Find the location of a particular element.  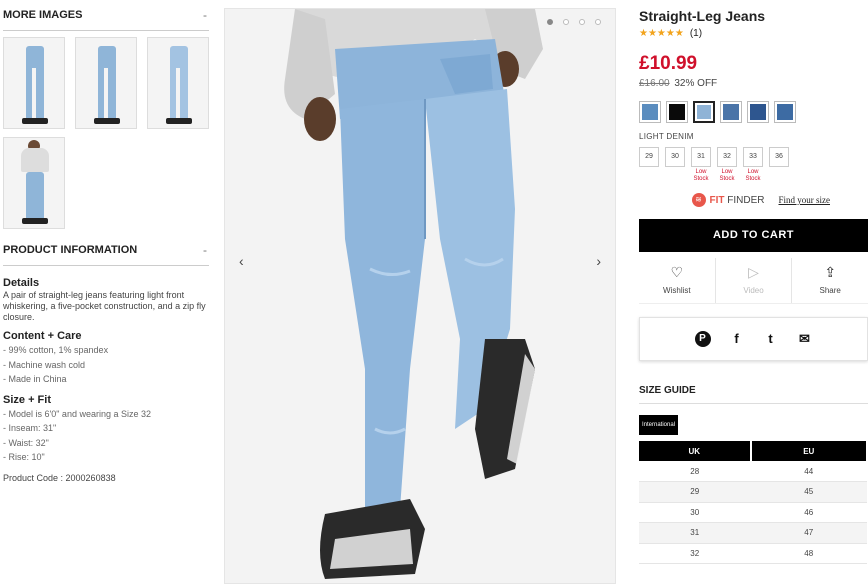

original-price: £16.00 is located at coordinates (654, 83).